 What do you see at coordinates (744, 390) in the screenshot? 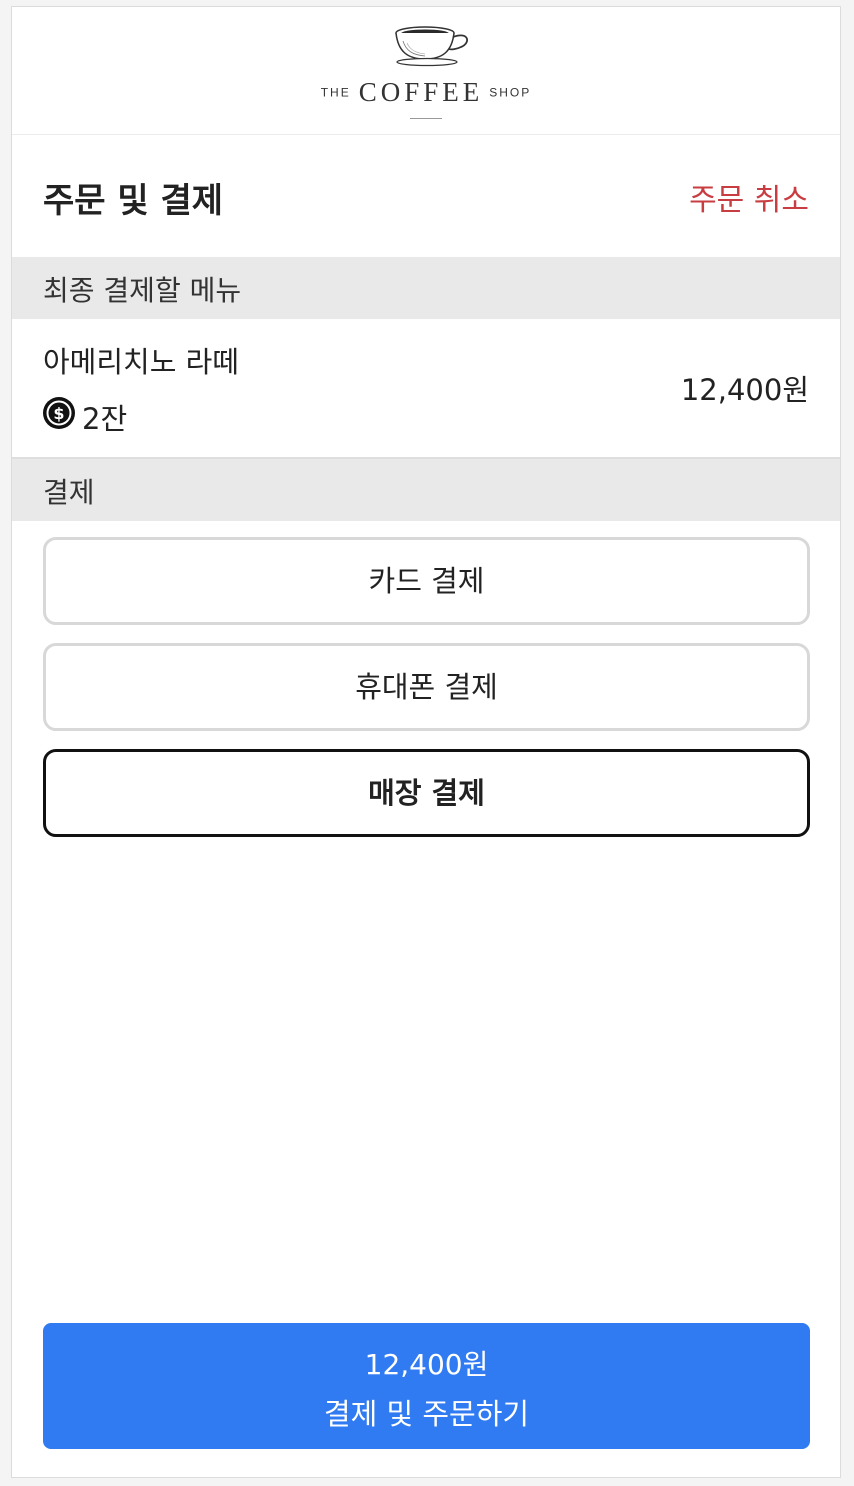
I see `item-price: 12,400원` at bounding box center [744, 390].